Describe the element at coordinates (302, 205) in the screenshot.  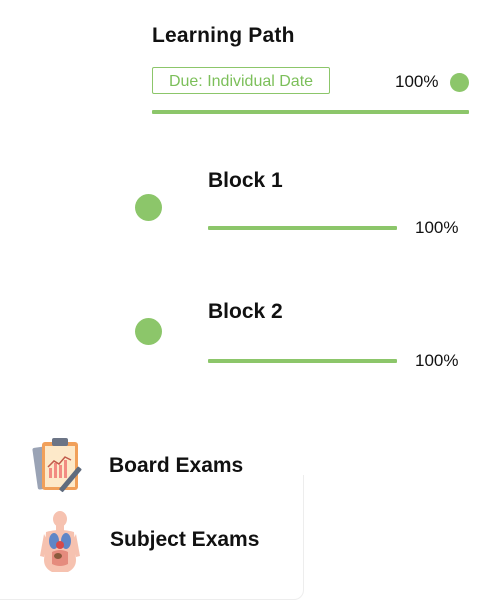
I see `block-item-1: Block 1 100%` at that location.